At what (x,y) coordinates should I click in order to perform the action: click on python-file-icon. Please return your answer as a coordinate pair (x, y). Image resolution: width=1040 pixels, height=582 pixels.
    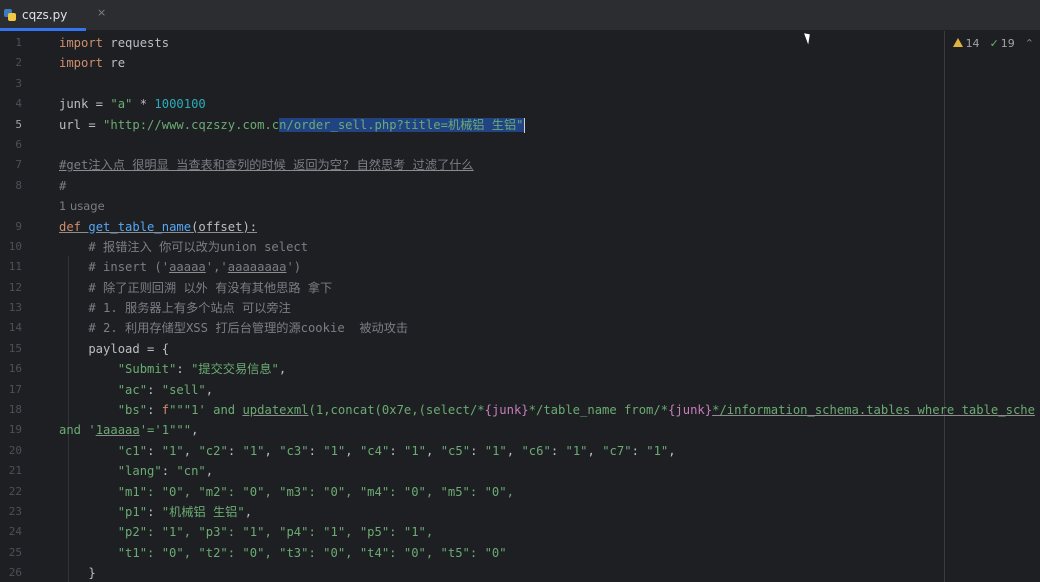
    Looking at the image, I should click on (10, 15).